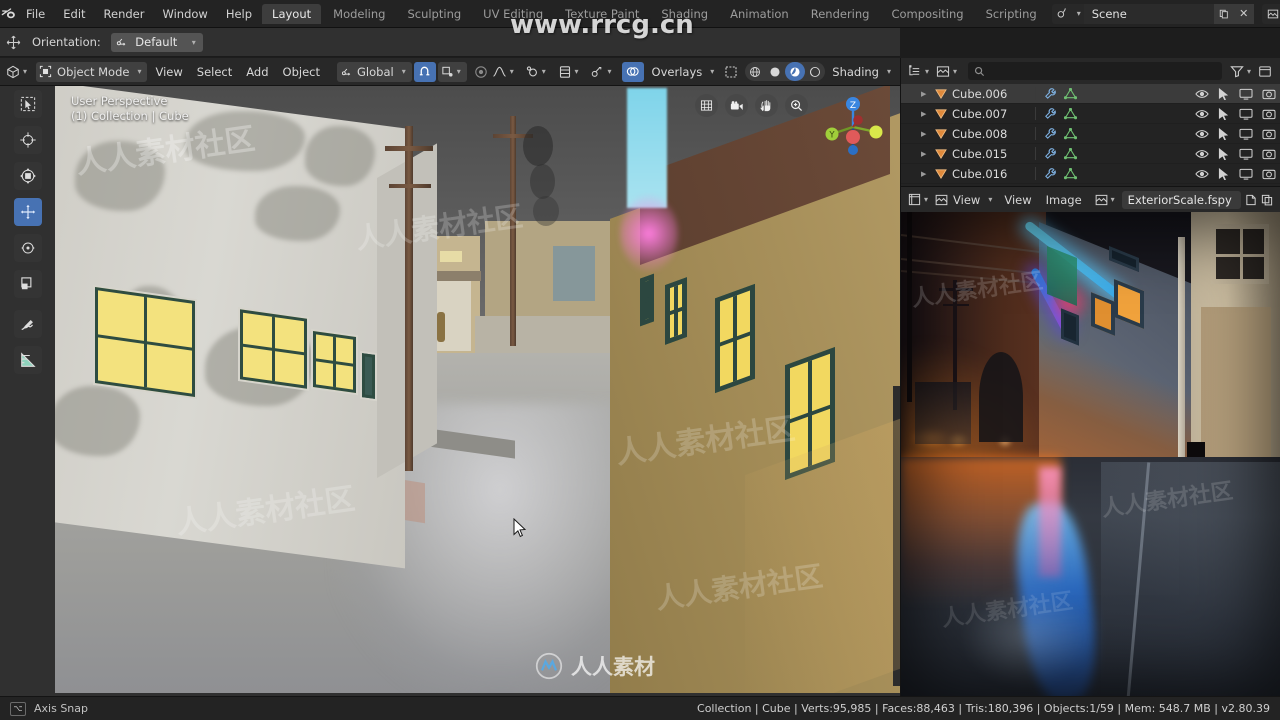 The image size is (1280, 720). I want to click on outliner-row-cube-015: ▶ Cube.015, so click(1090, 154).